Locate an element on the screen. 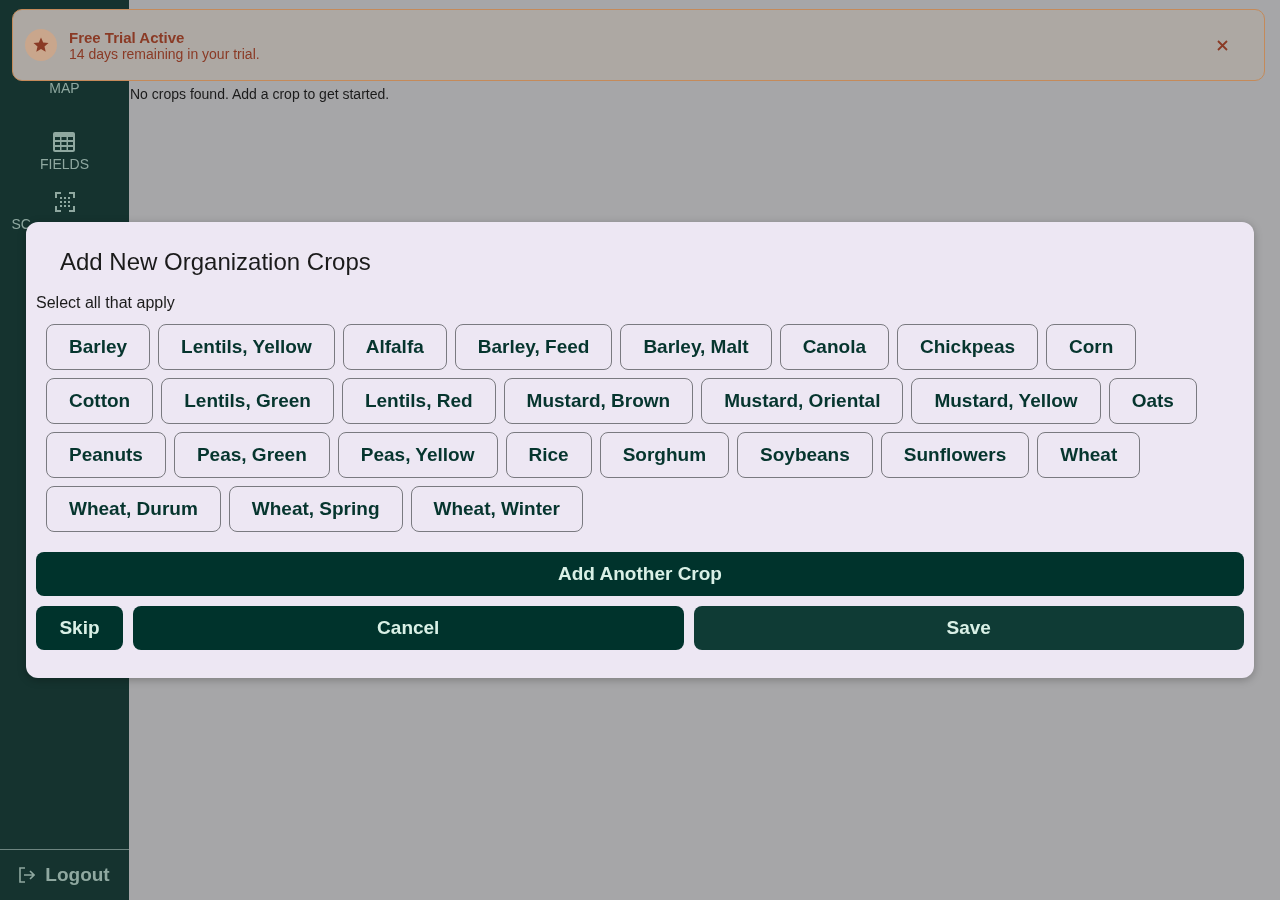  crop-chip: Wheat, Durum is located at coordinates (133, 509).